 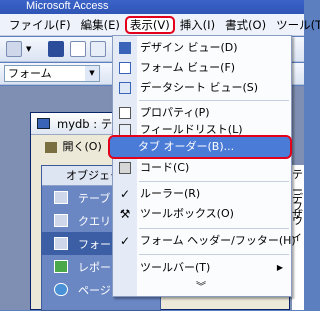 I want to click on print-icon, so click(x=78, y=49).